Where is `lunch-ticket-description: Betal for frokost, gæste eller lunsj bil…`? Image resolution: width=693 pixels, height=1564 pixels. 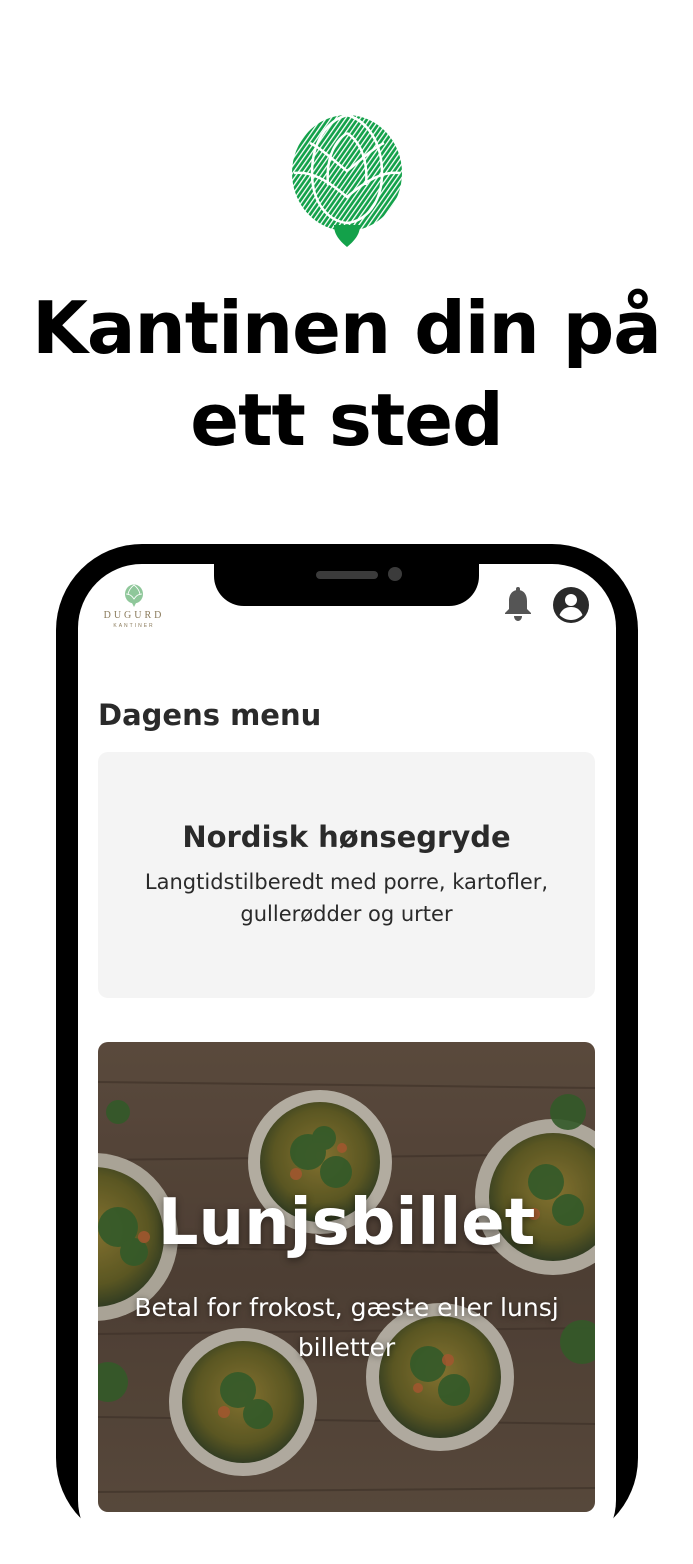
lunch-ticket-description: Betal for frokost, gæste eller lunsj bil… is located at coordinates (346, 1327).